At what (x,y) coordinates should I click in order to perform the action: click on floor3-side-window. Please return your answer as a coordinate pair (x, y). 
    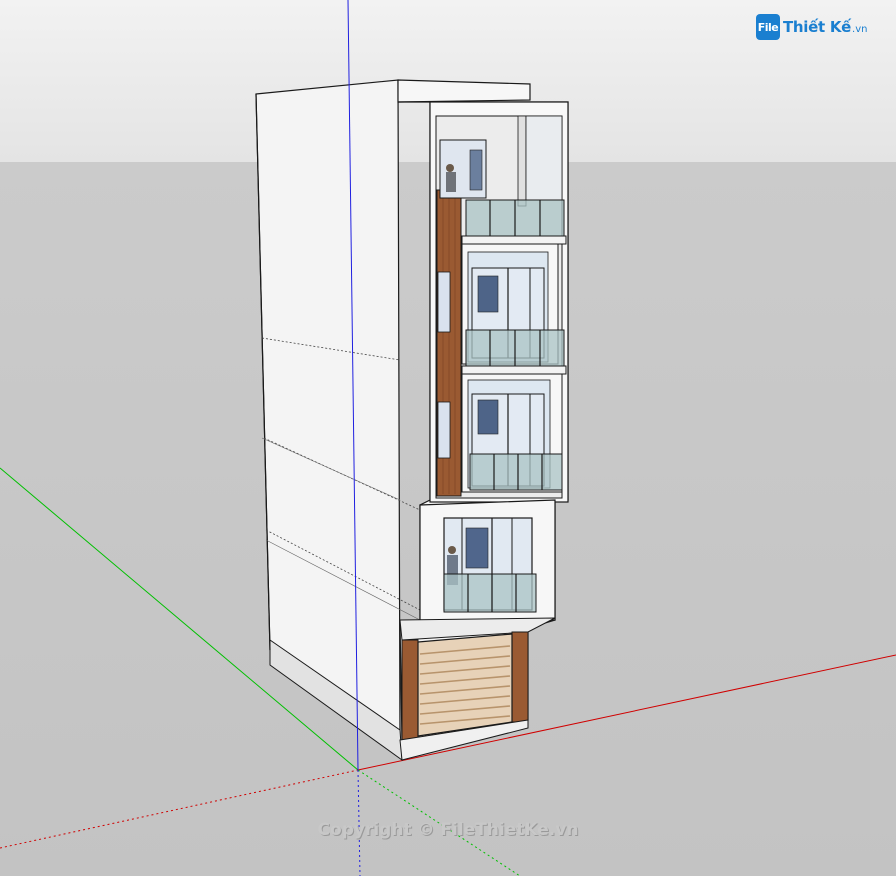
    Looking at the image, I should click on (444, 302).